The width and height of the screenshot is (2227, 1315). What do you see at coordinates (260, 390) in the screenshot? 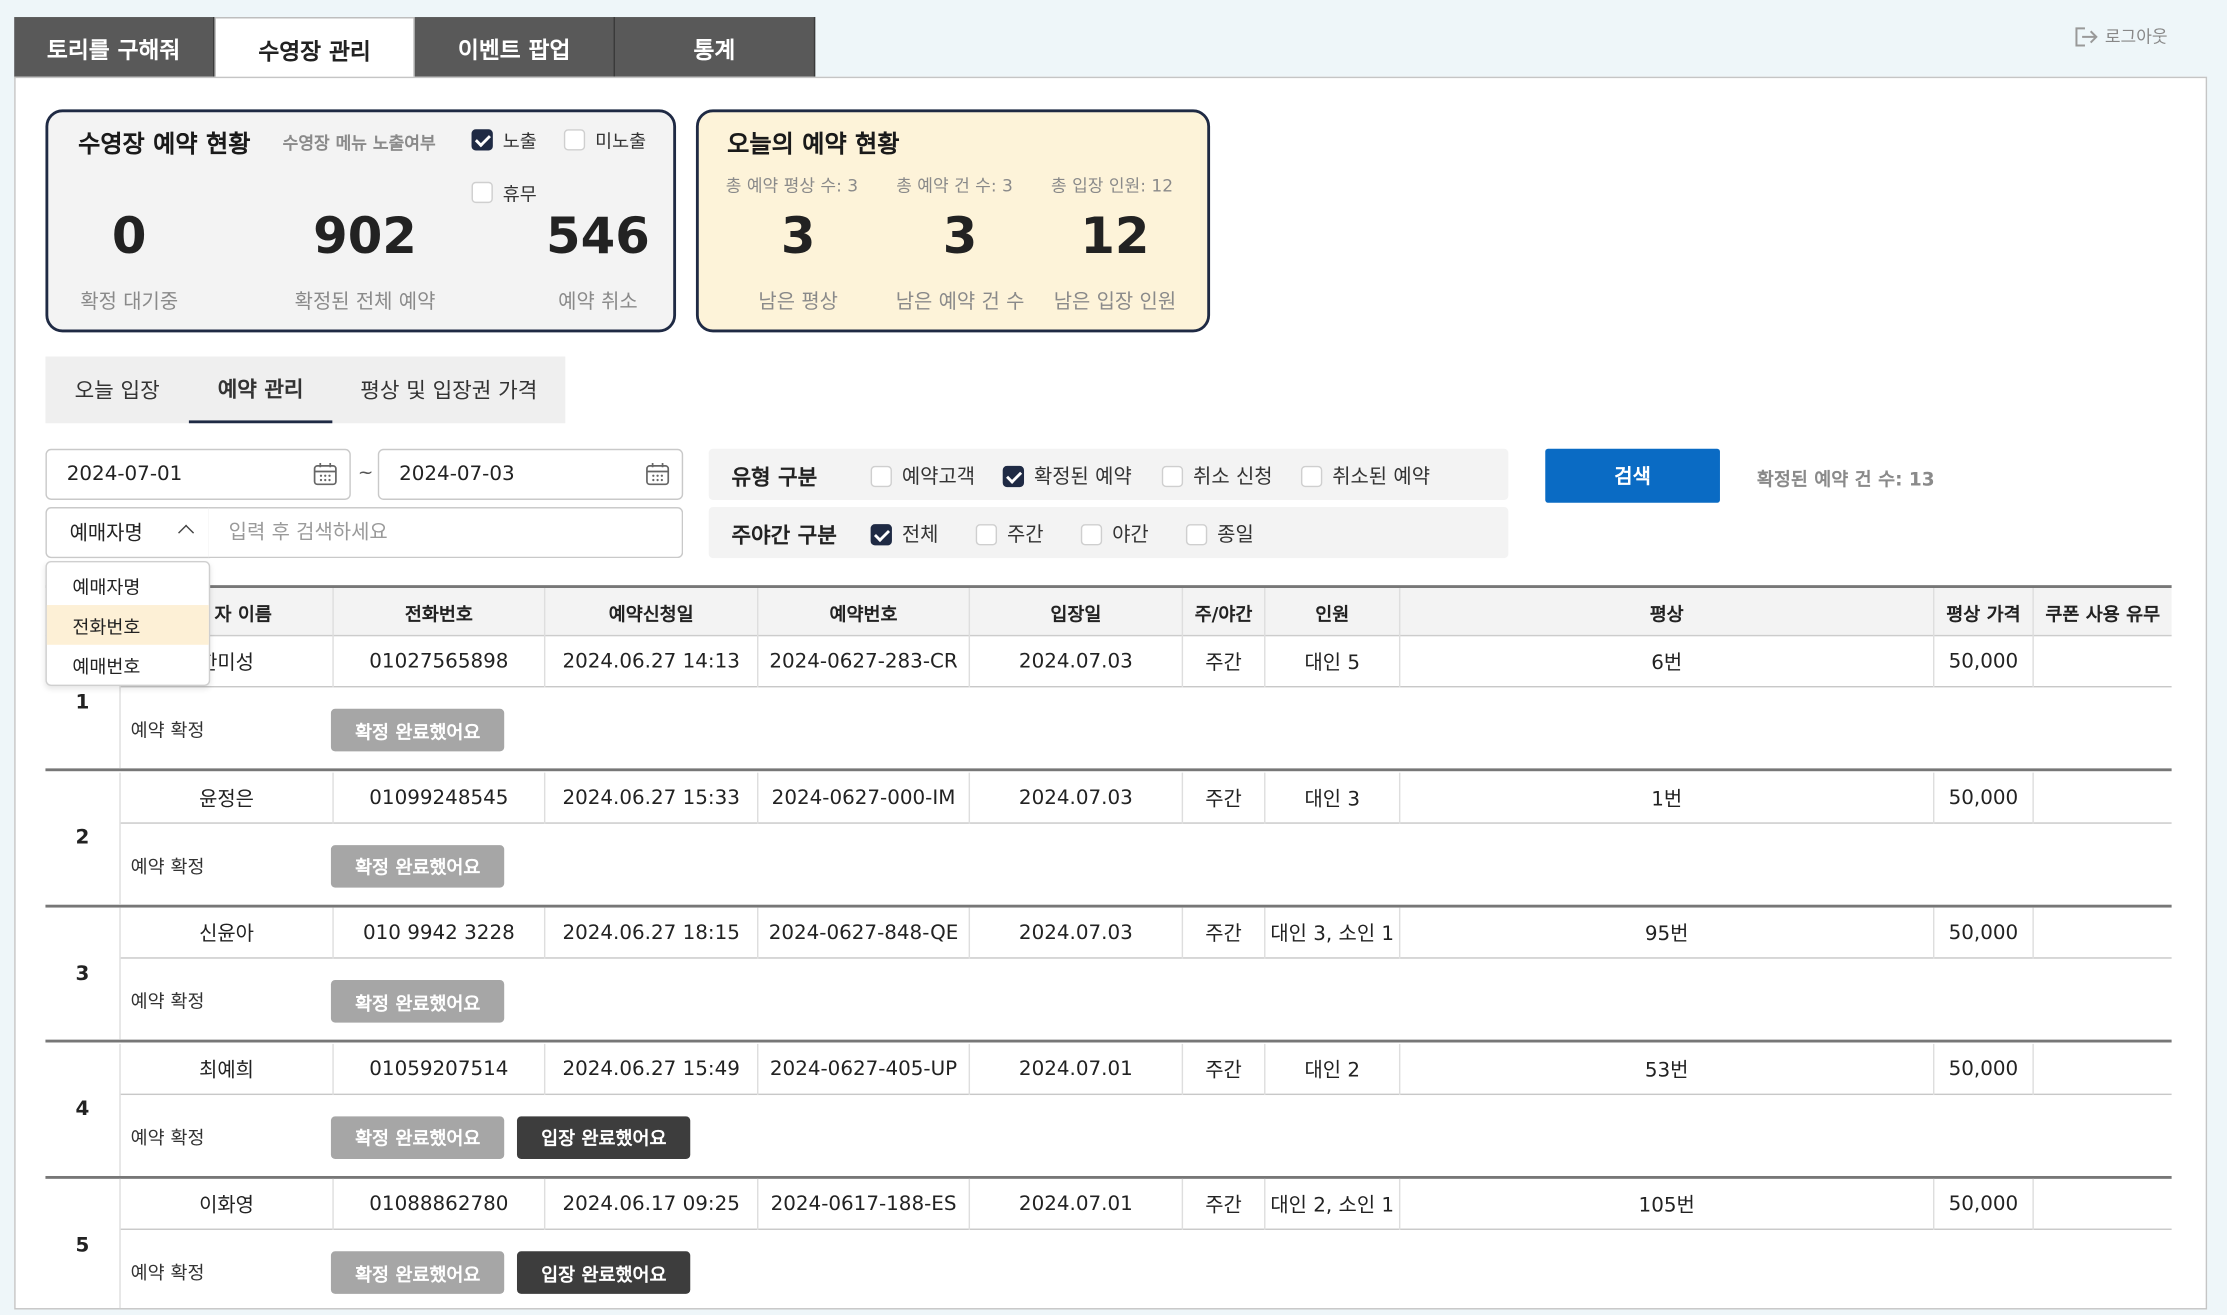
I see `subtab-reservation-management: 예약 관리` at bounding box center [260, 390].